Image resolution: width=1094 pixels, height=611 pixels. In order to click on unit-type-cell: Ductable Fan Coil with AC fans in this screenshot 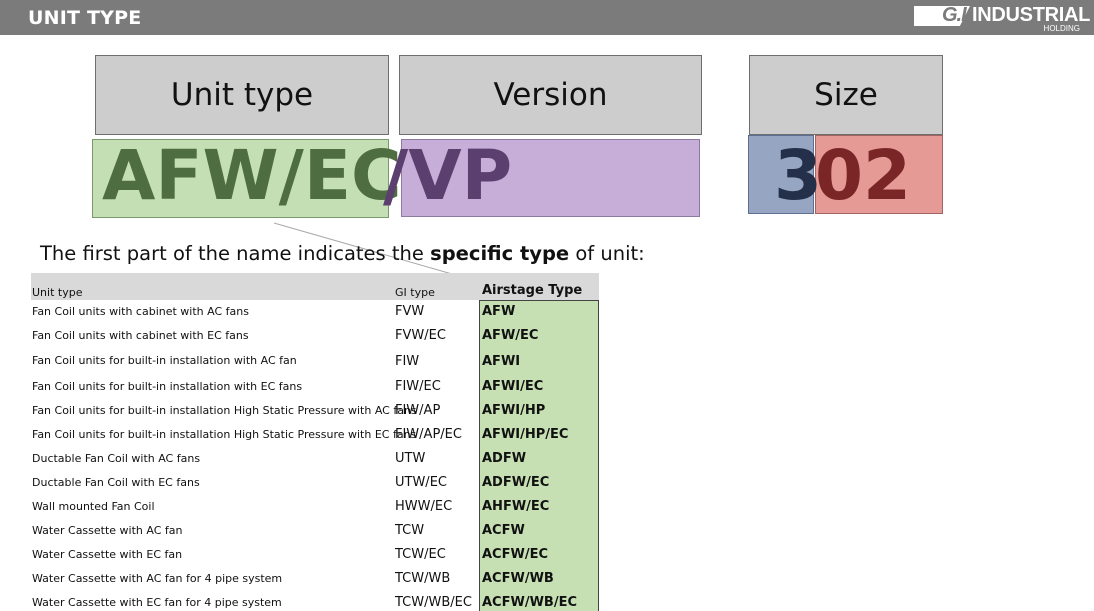, I will do `click(116, 458)`.